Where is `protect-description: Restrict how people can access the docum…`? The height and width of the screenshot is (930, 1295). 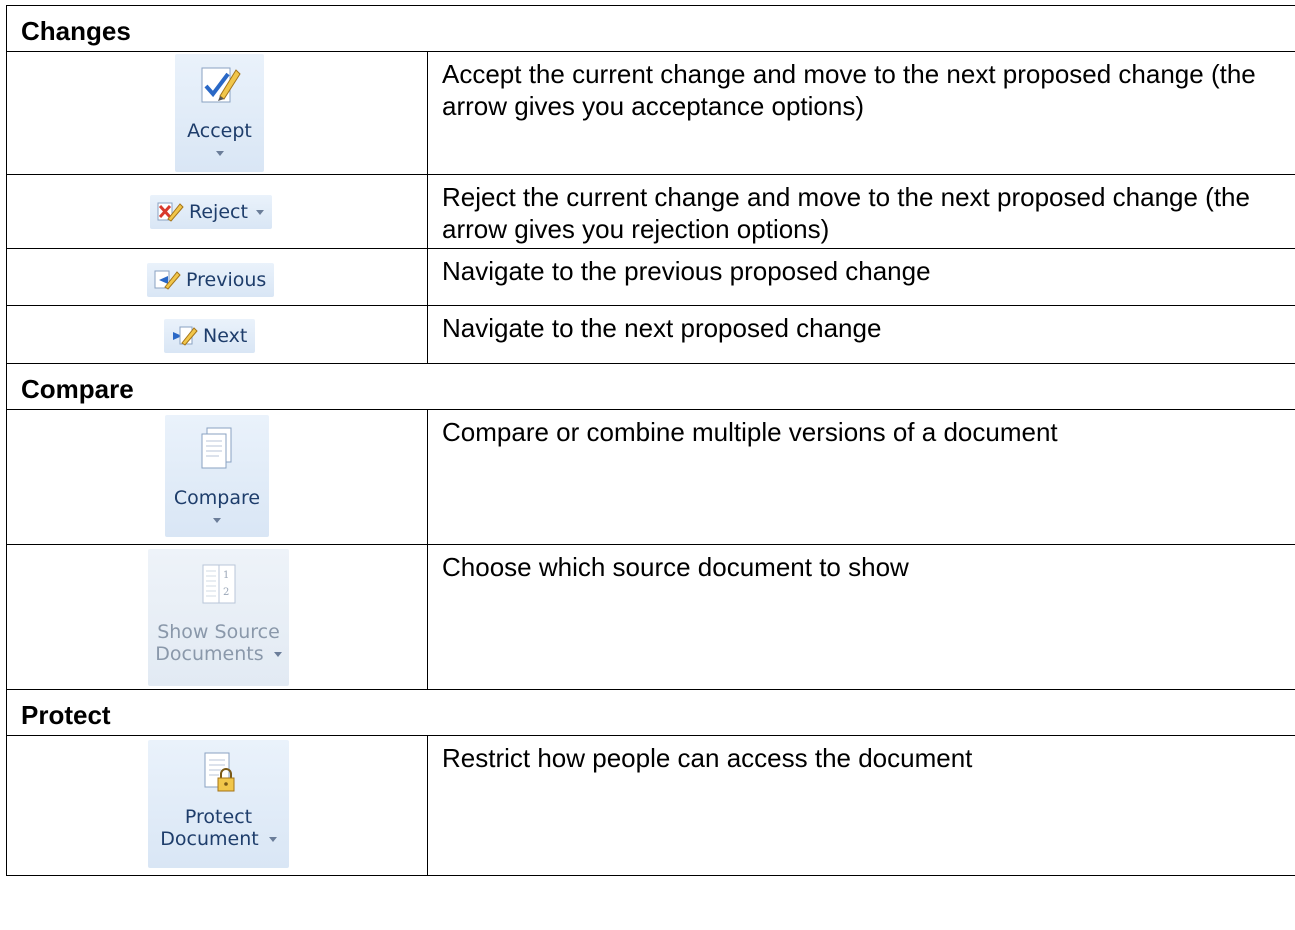 protect-description: Restrict how people can access the docum… is located at coordinates (861, 805).